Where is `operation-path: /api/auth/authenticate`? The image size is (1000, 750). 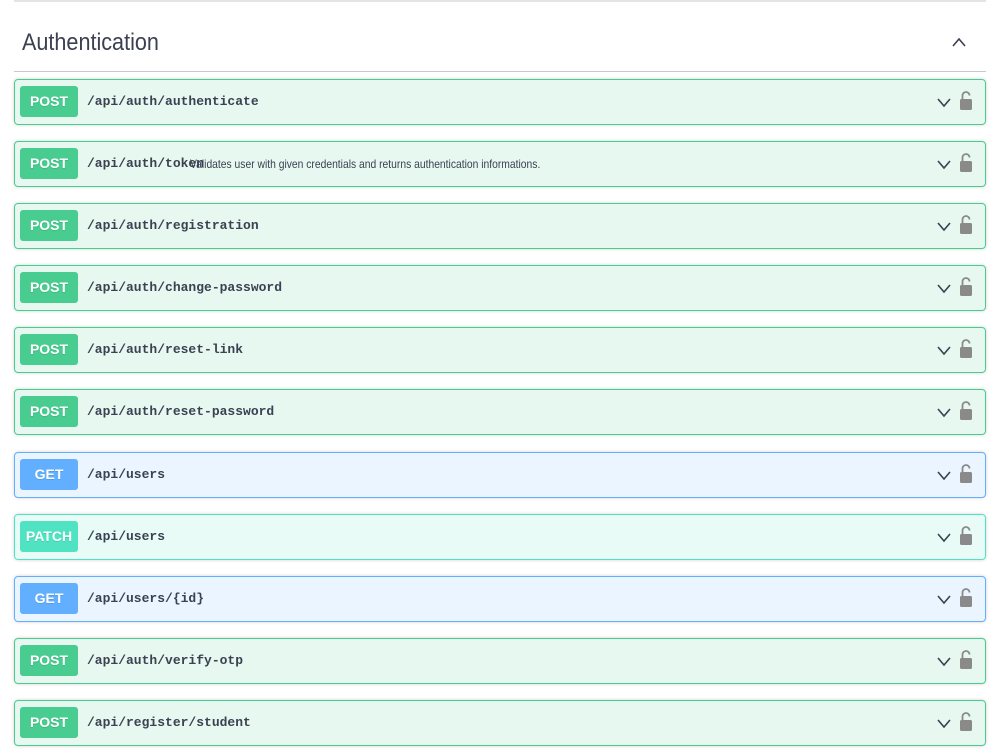 operation-path: /api/auth/authenticate is located at coordinates (173, 101).